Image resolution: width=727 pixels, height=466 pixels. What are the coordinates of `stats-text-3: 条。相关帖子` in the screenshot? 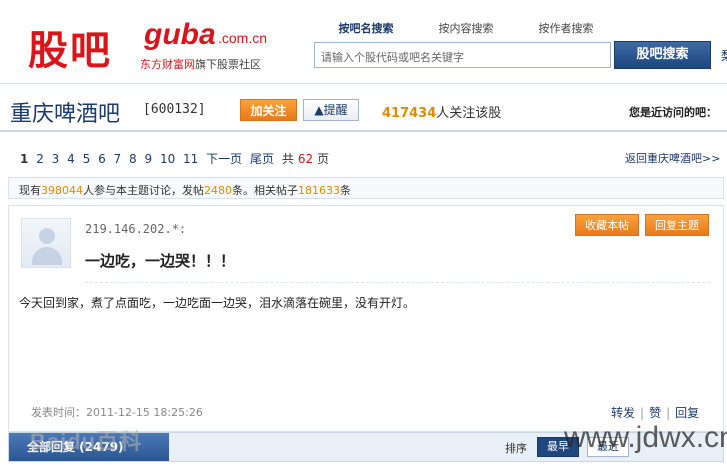 It's located at (265, 190).